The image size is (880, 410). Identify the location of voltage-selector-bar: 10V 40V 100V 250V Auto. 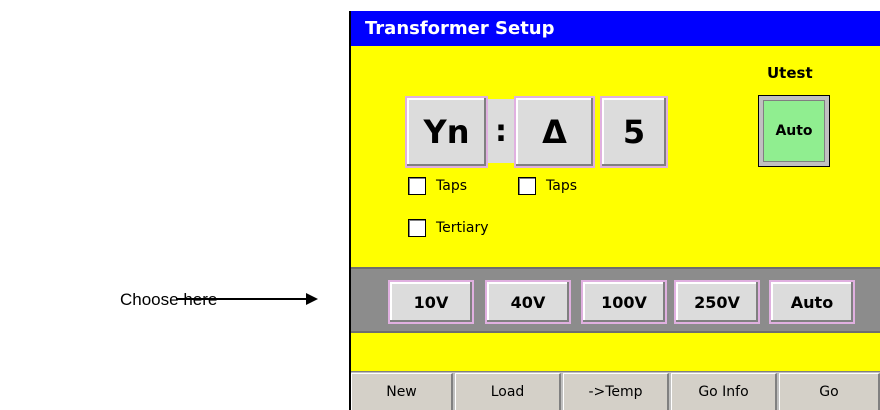
(615, 300).